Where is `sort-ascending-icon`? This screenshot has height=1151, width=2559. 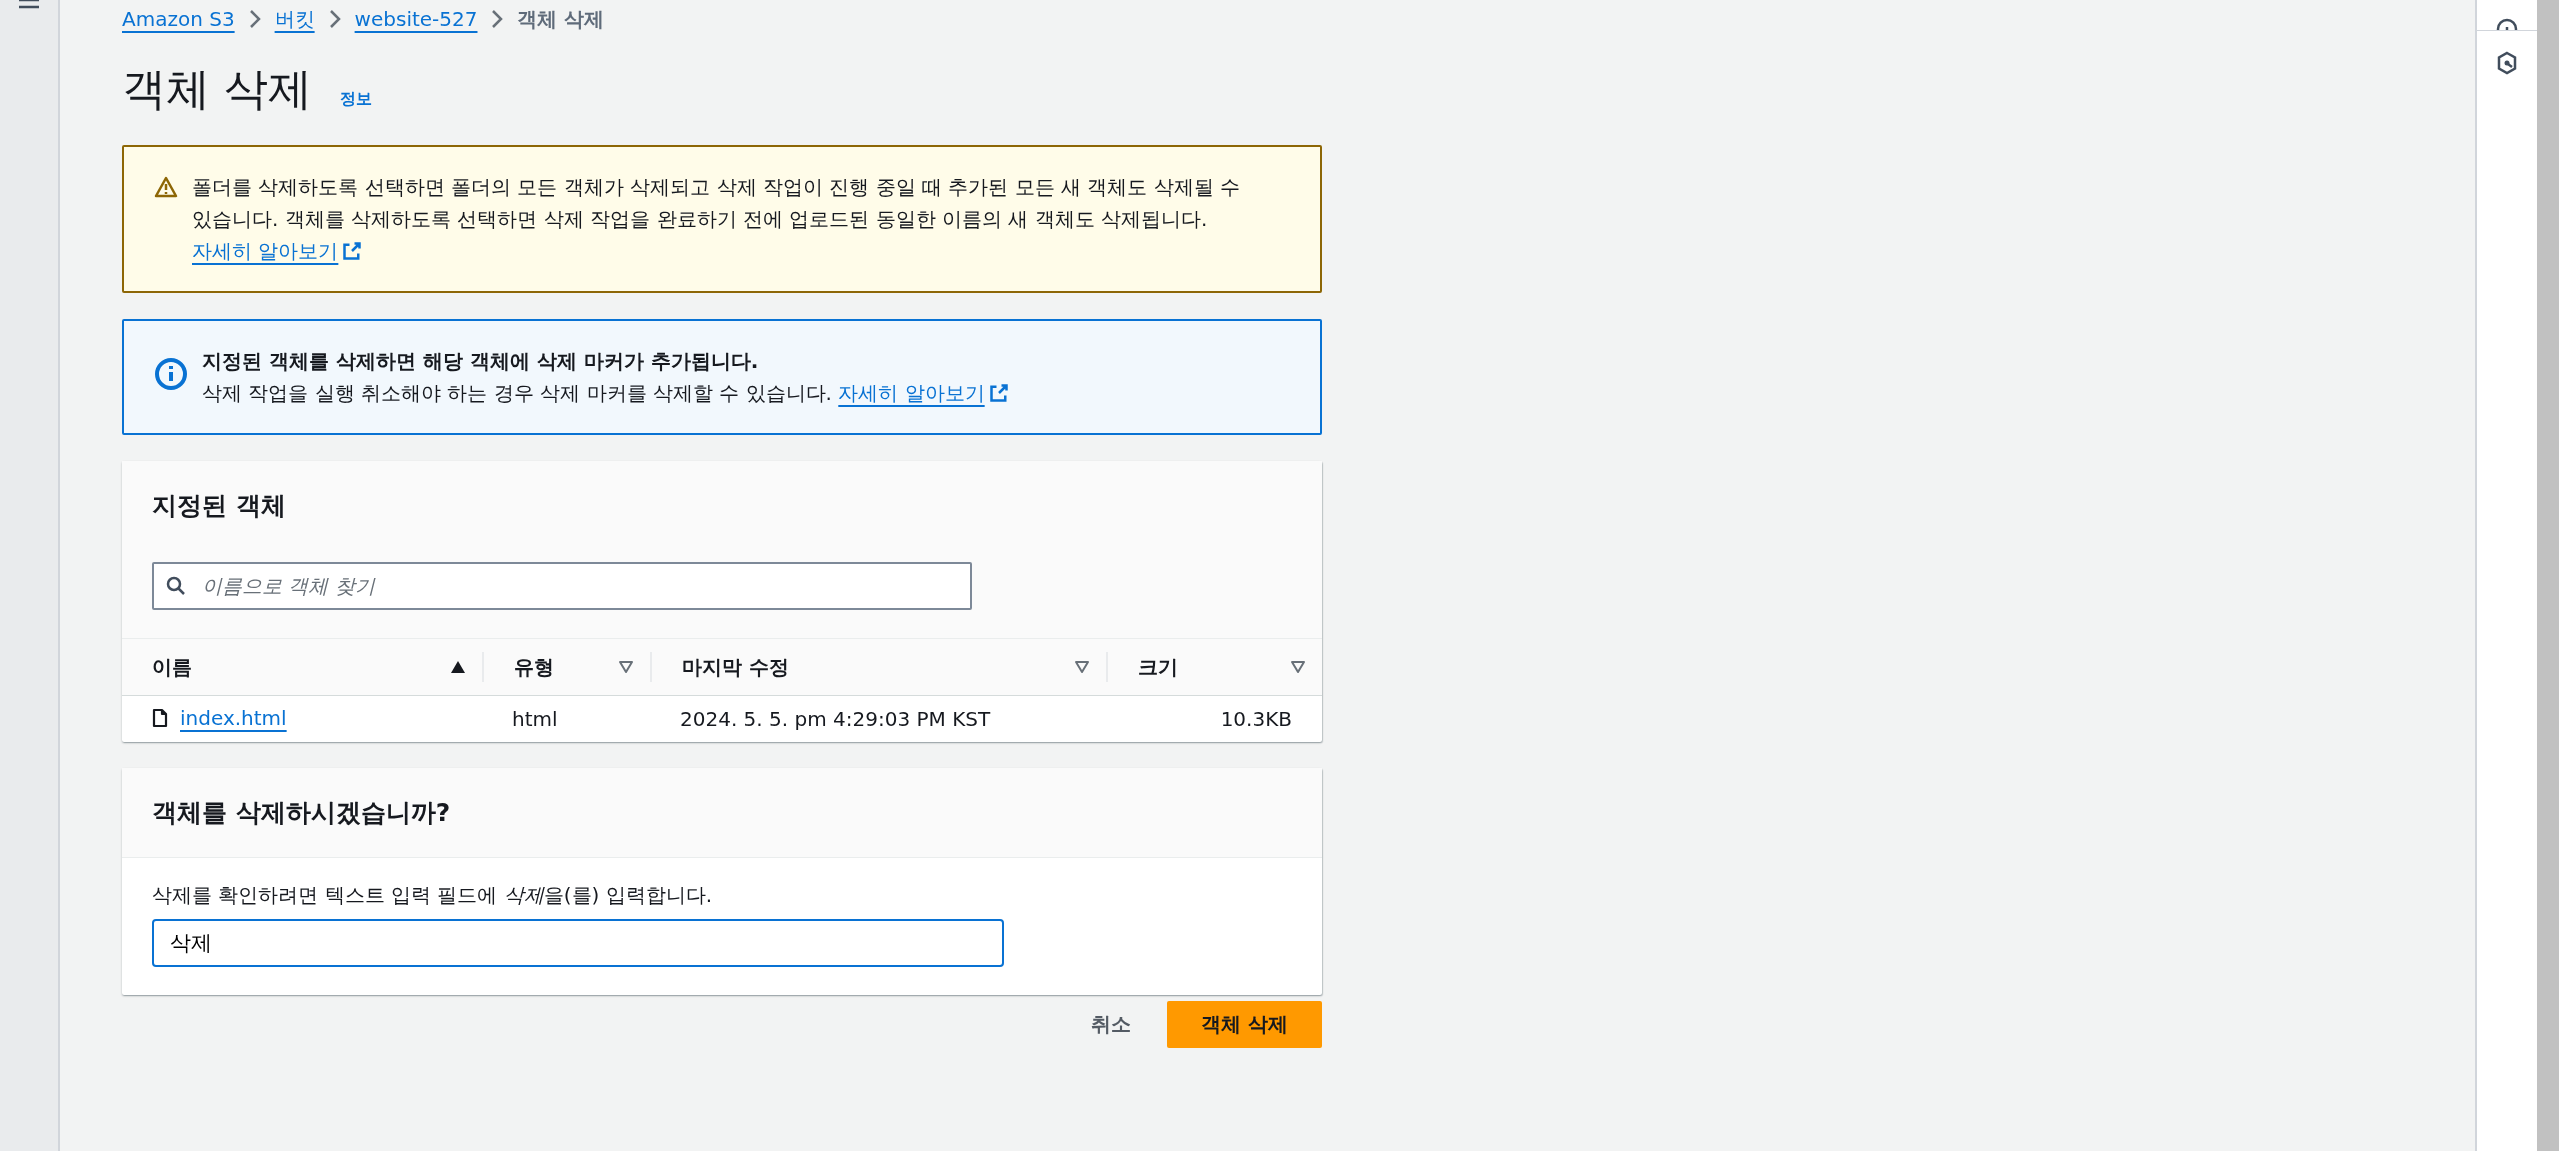 sort-ascending-icon is located at coordinates (458, 667).